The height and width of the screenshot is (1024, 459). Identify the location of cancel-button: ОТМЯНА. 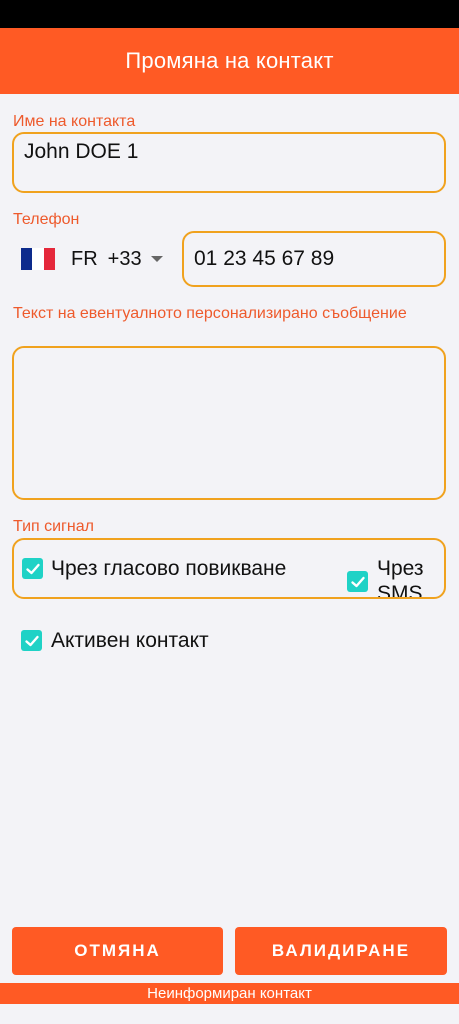
(117, 951).